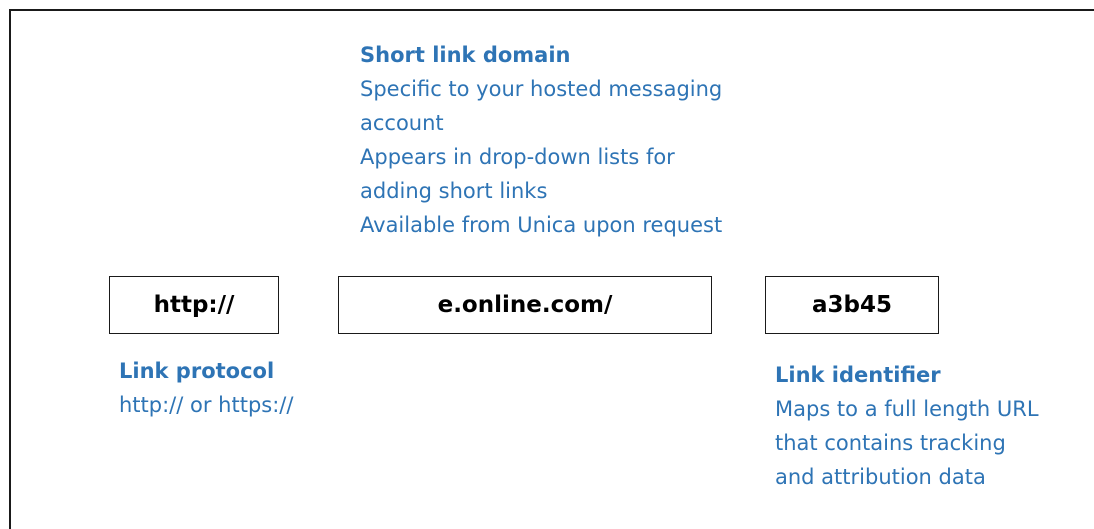  Describe the element at coordinates (880, 477) in the screenshot. I see `identifier-annotation-line: and attribution data` at that location.